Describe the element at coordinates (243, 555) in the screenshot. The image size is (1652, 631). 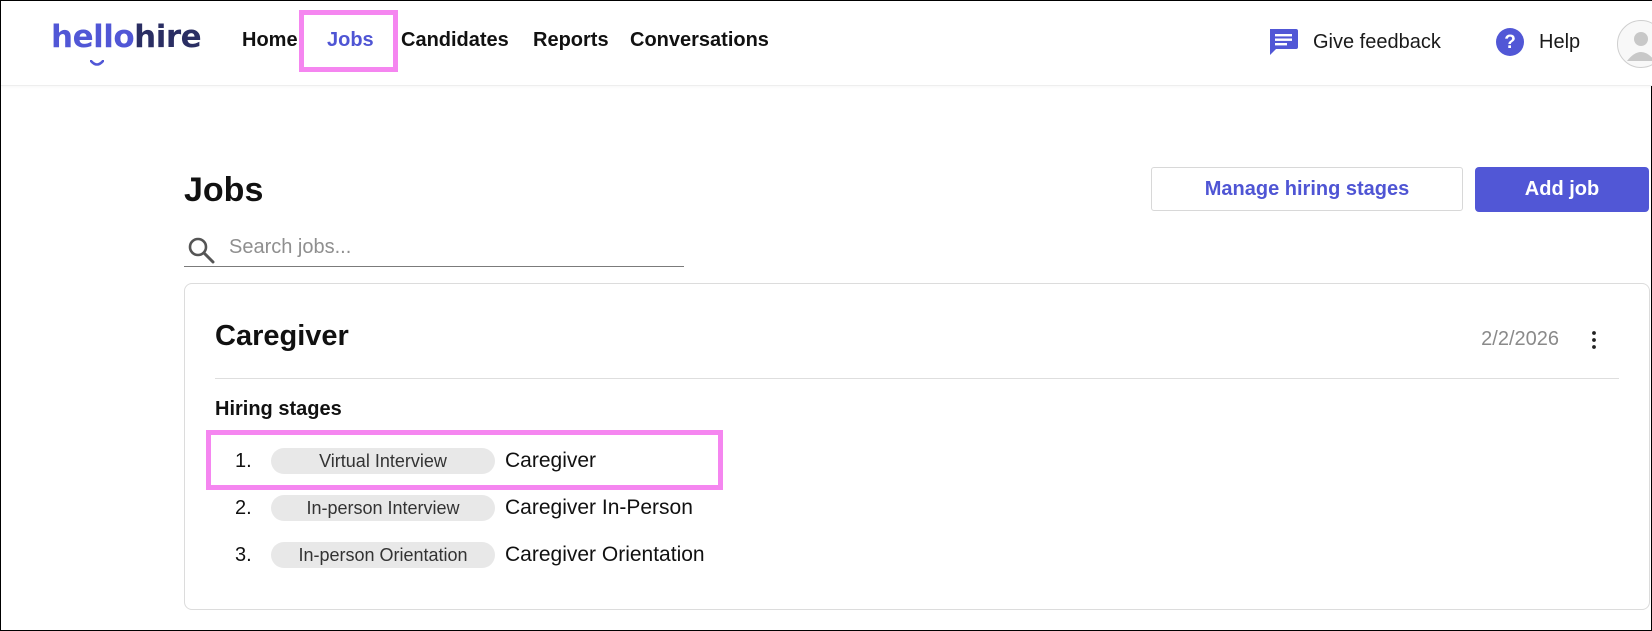
I see `stage-number: 3.` at that location.